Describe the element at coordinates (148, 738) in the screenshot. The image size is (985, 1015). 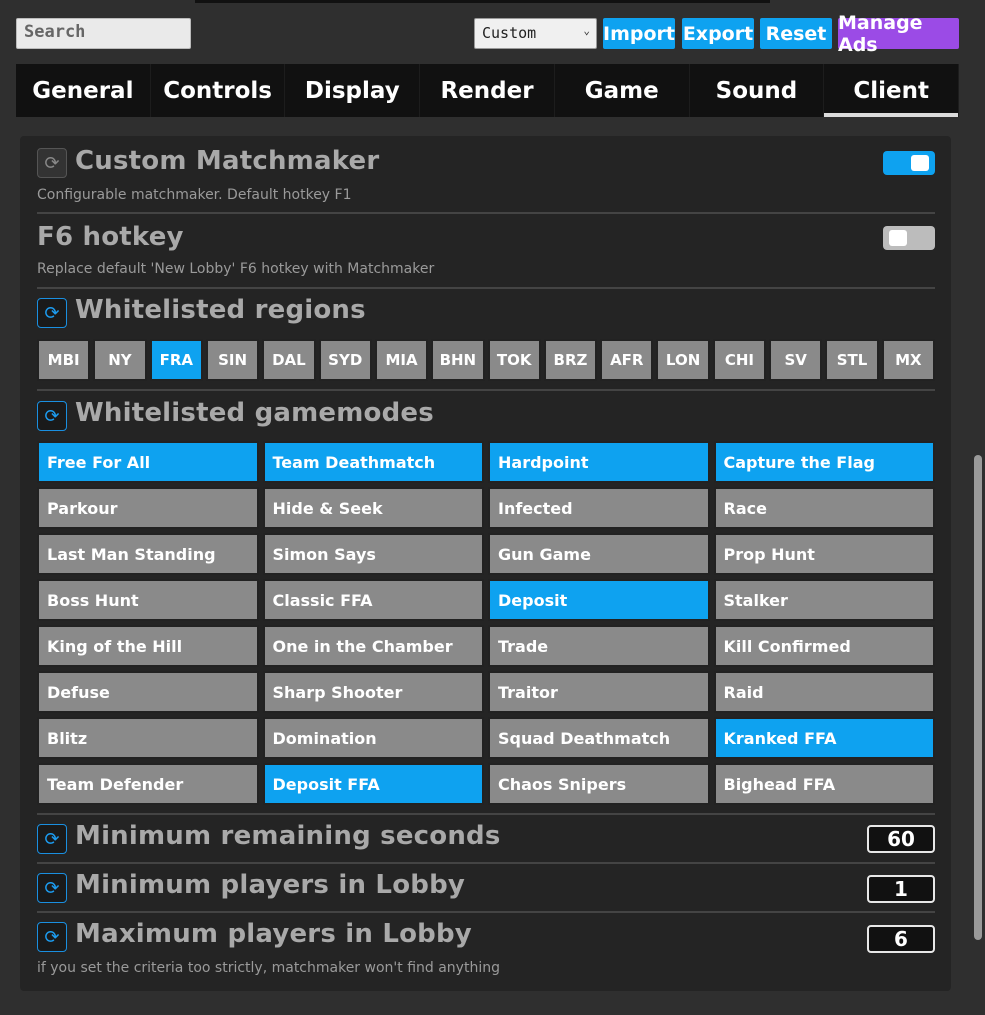
I see `gamemode-button: Blitz` at that location.